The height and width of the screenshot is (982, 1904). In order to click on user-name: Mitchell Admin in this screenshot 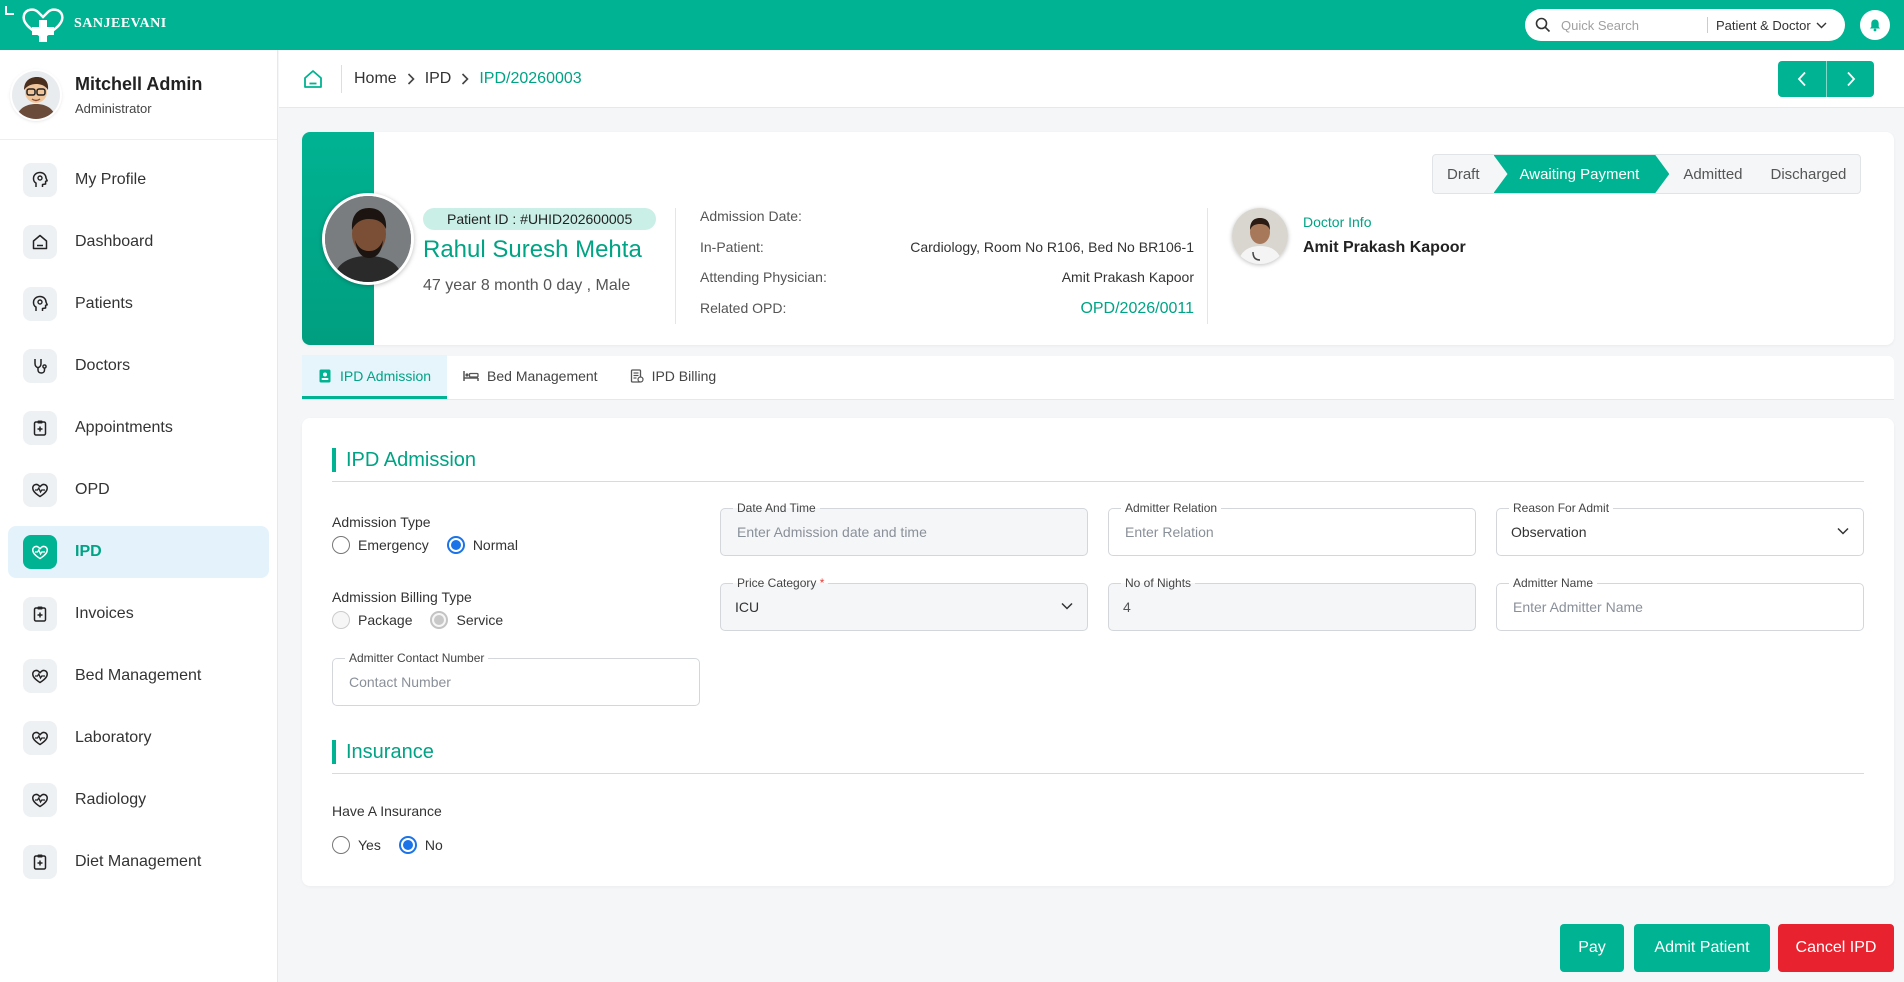, I will do `click(139, 83)`.